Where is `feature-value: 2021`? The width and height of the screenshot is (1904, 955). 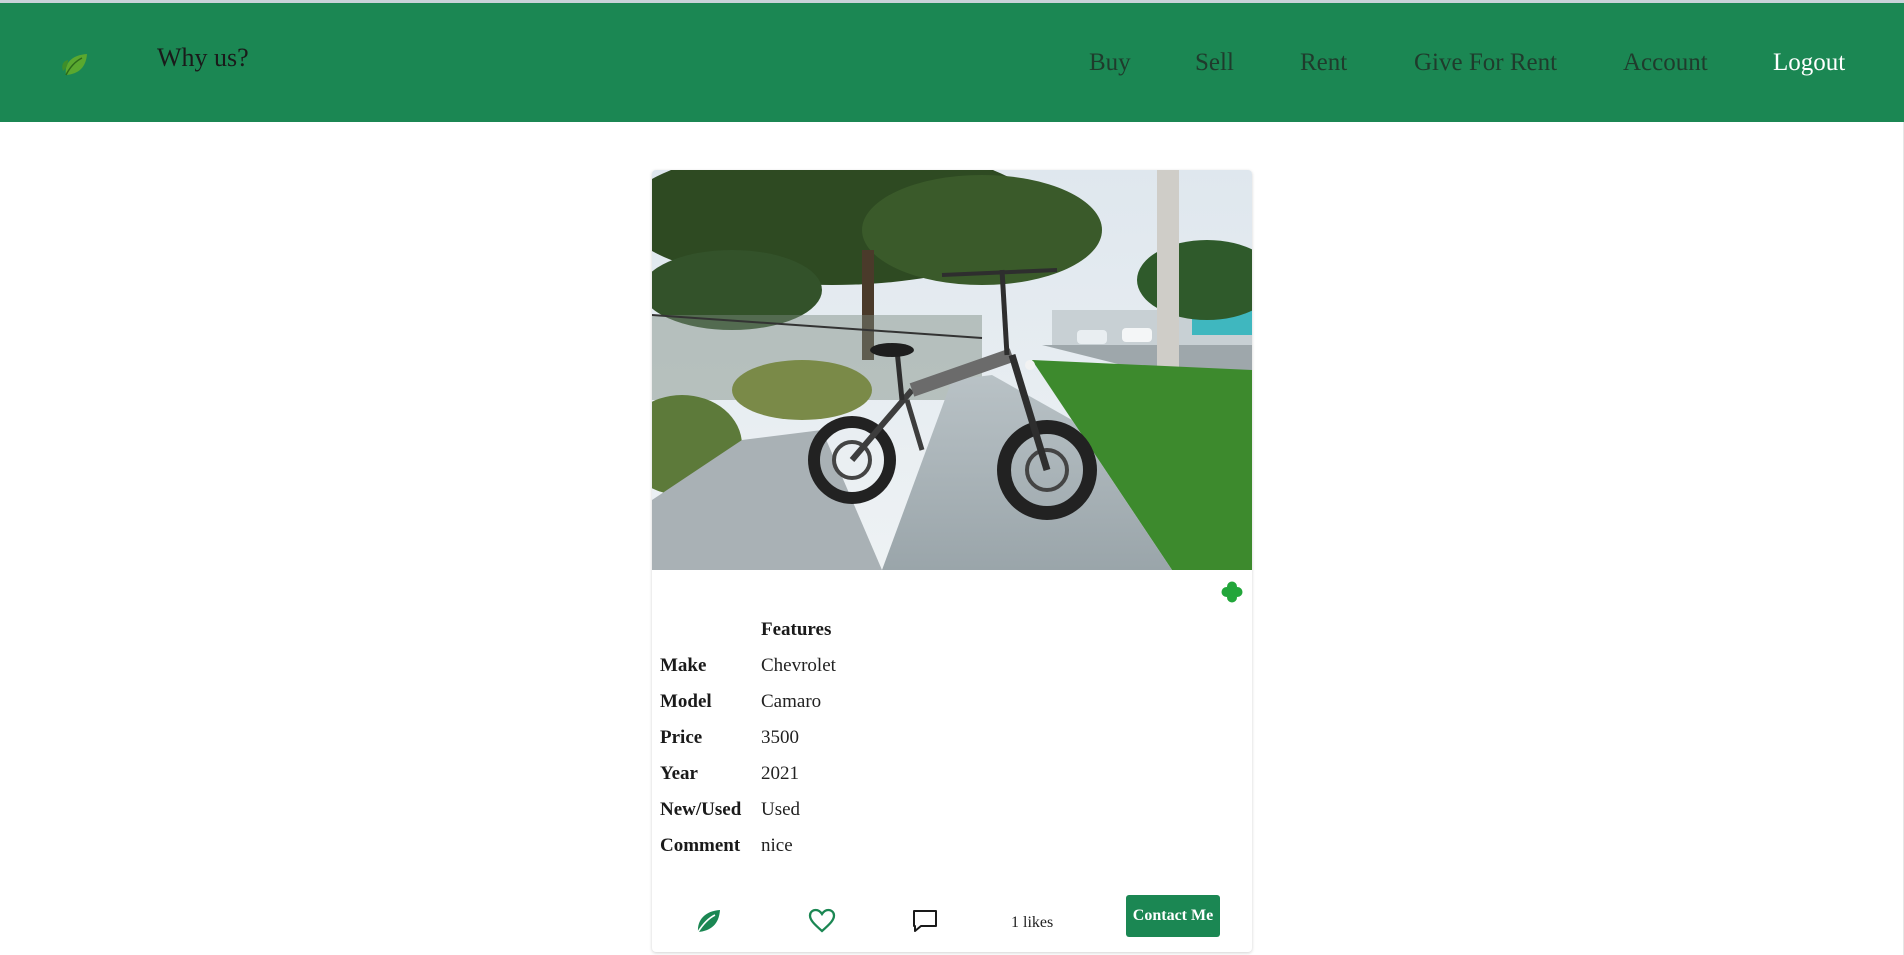
feature-value: 2021 is located at coordinates (780, 773).